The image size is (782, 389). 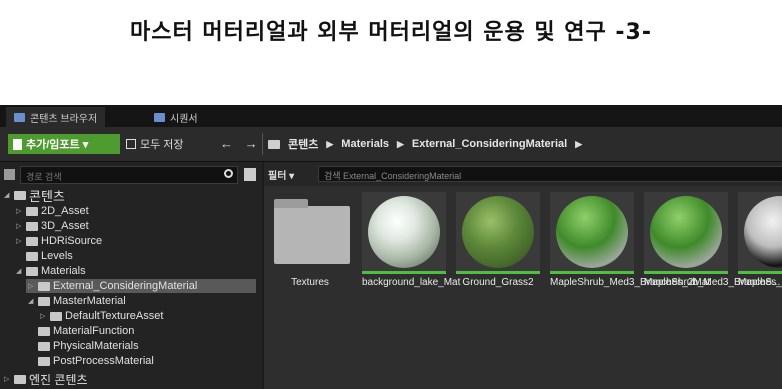 What do you see at coordinates (281, 174) in the screenshot?
I see `filter-button: 필터 ▾` at bounding box center [281, 174].